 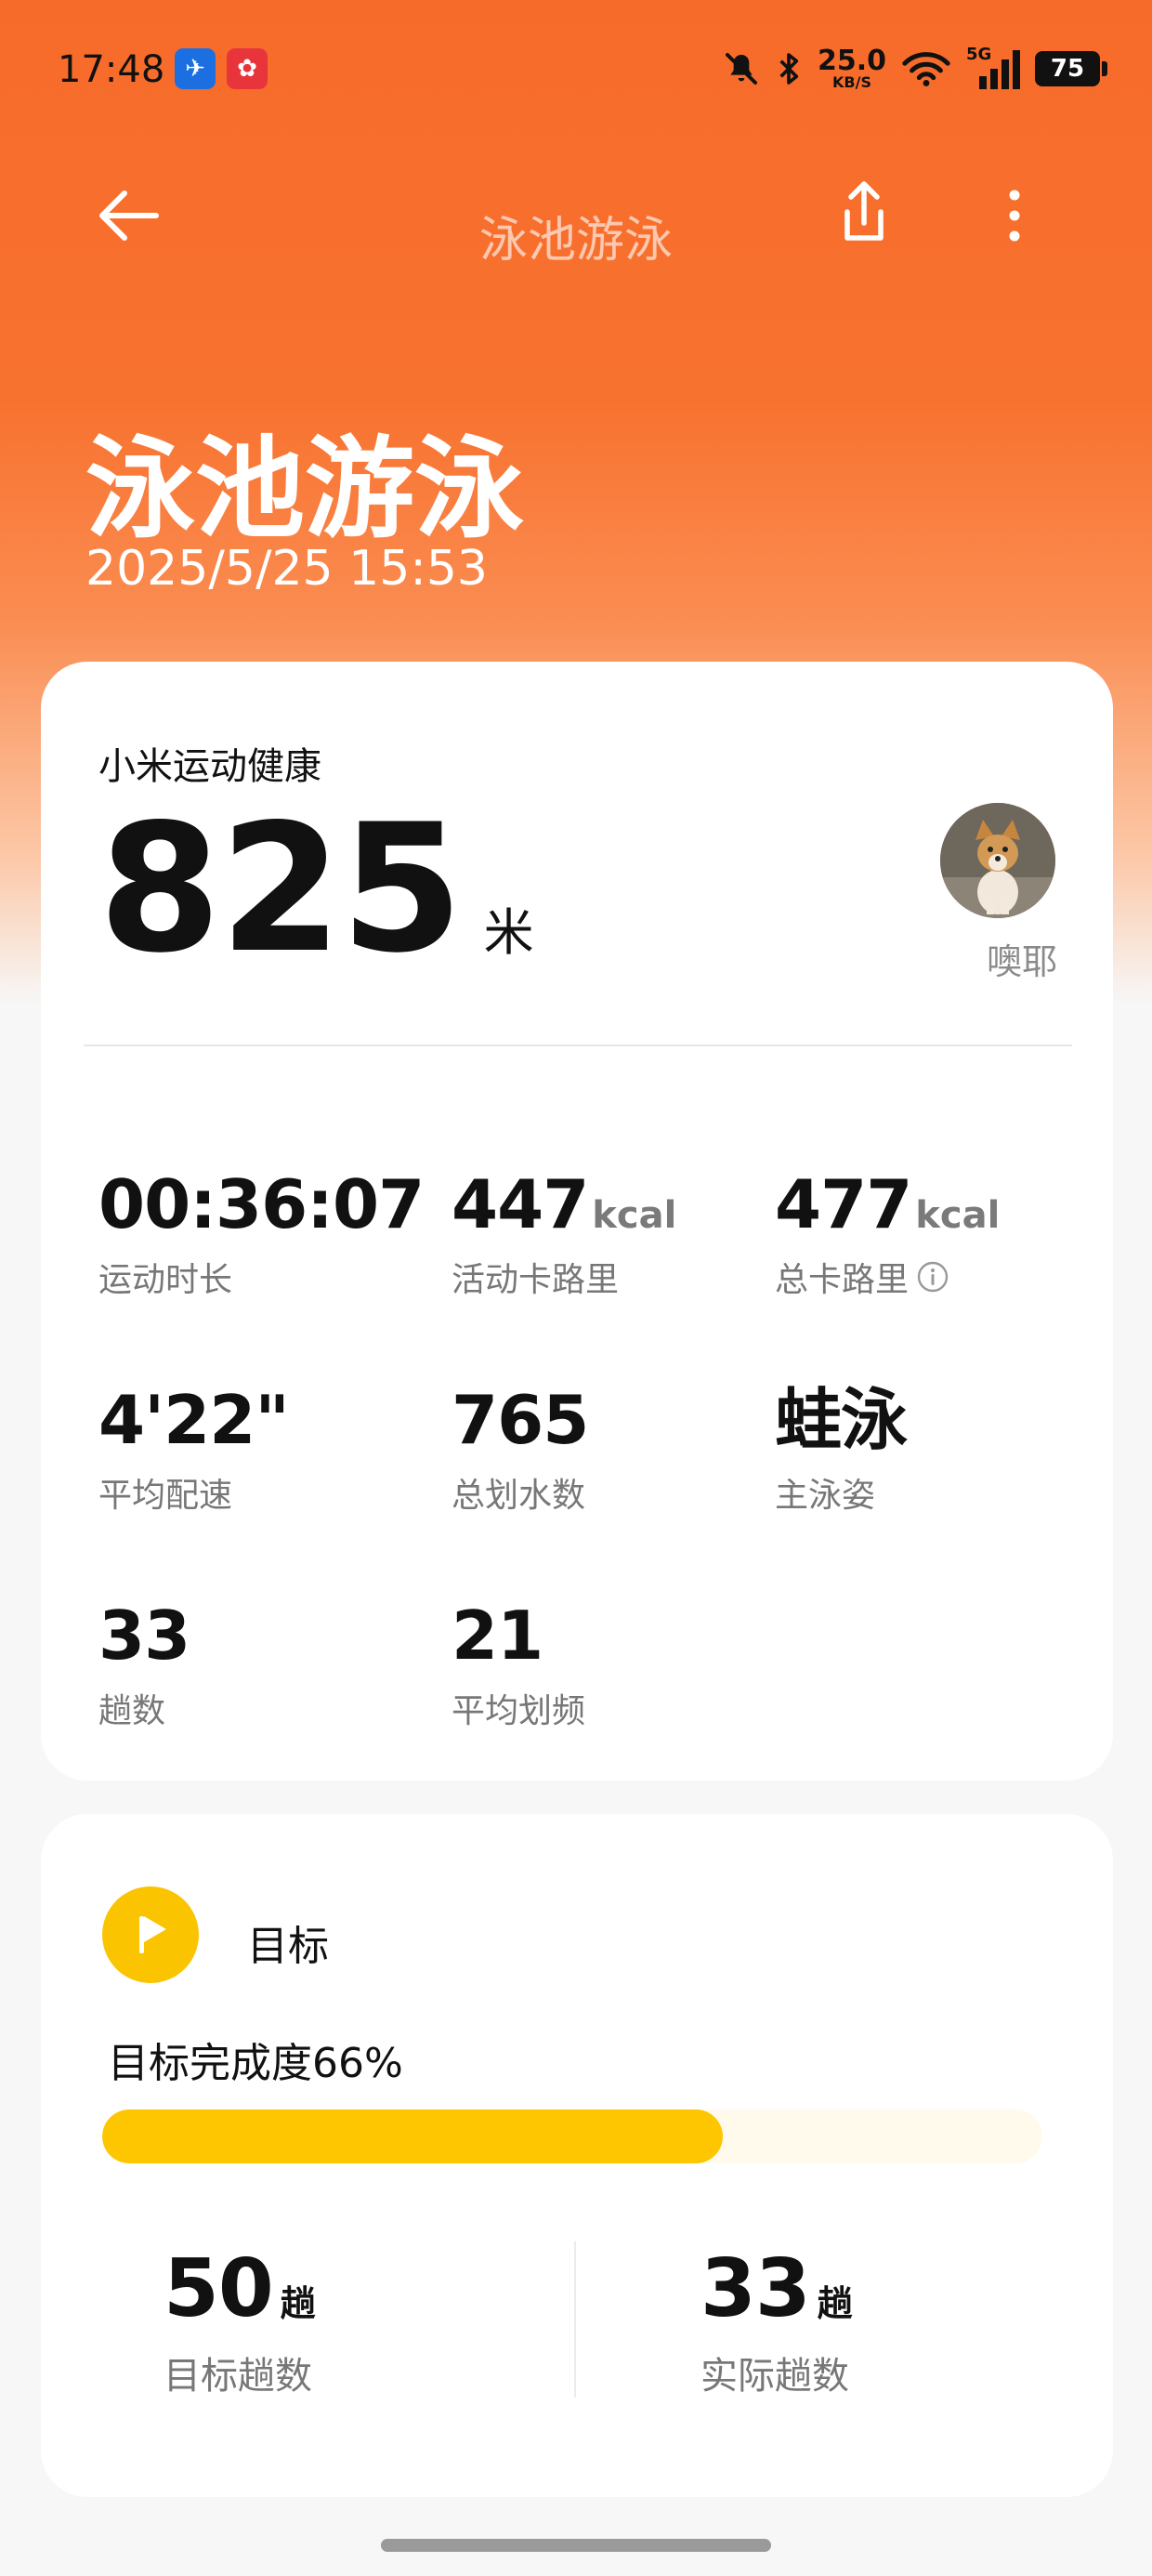 What do you see at coordinates (288, 1946) in the screenshot?
I see `goal-title: 目标` at bounding box center [288, 1946].